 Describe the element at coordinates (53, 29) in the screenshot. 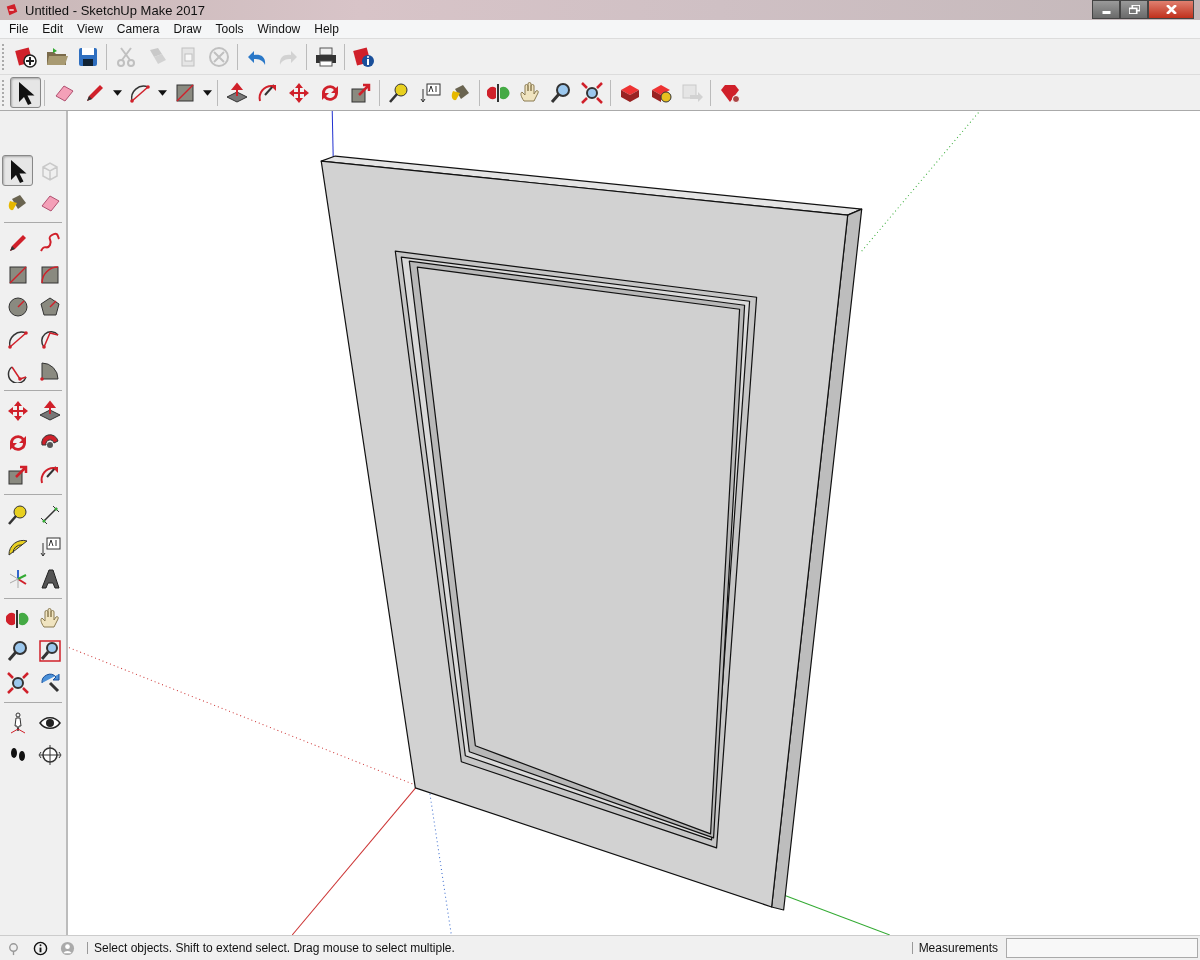

I see `menu-item: Edit` at that location.